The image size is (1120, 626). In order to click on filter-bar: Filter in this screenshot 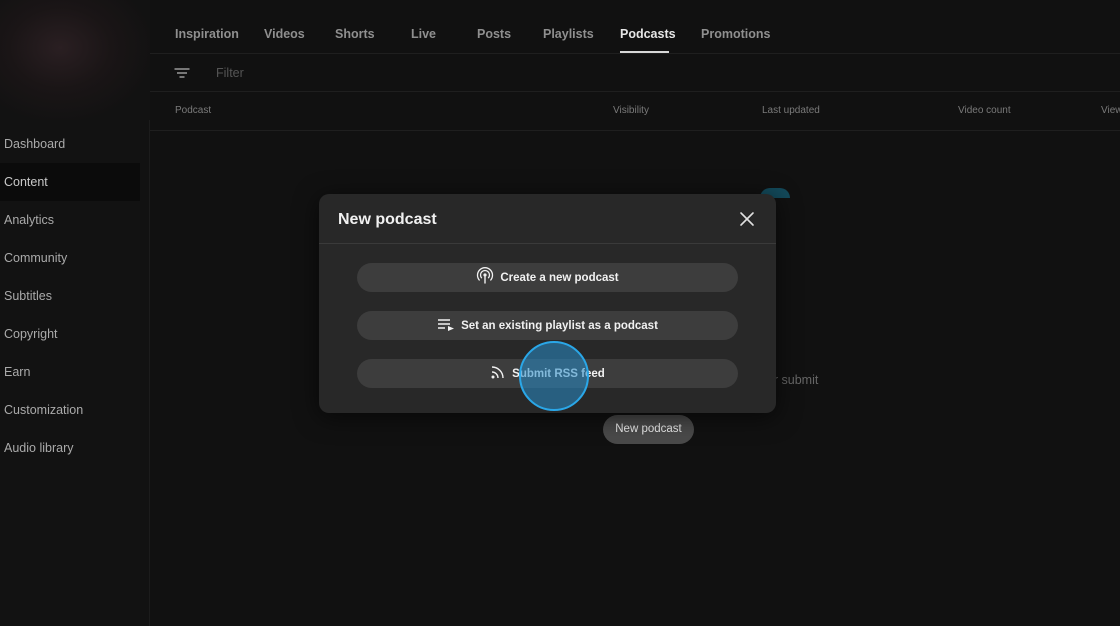, I will do `click(635, 73)`.